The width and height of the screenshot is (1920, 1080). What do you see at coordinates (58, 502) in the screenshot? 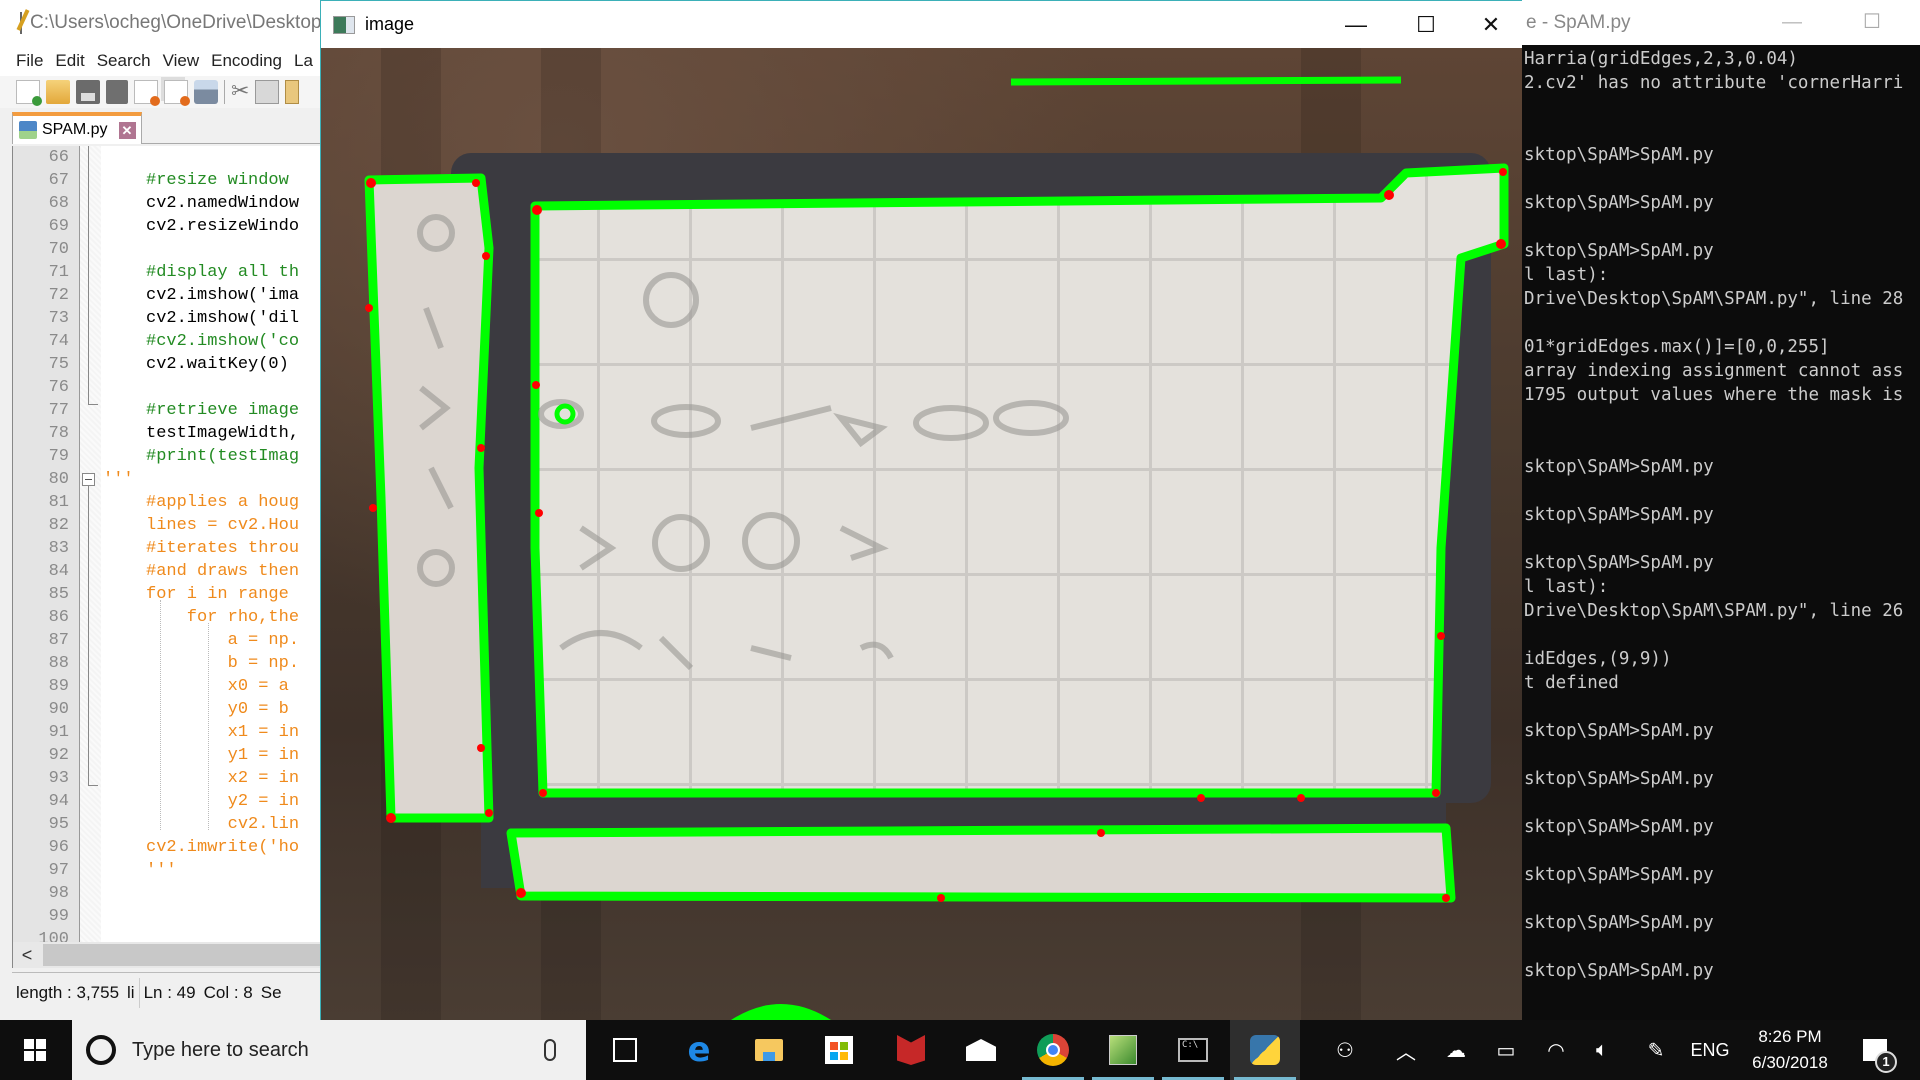
I see `line-number: 81` at bounding box center [58, 502].